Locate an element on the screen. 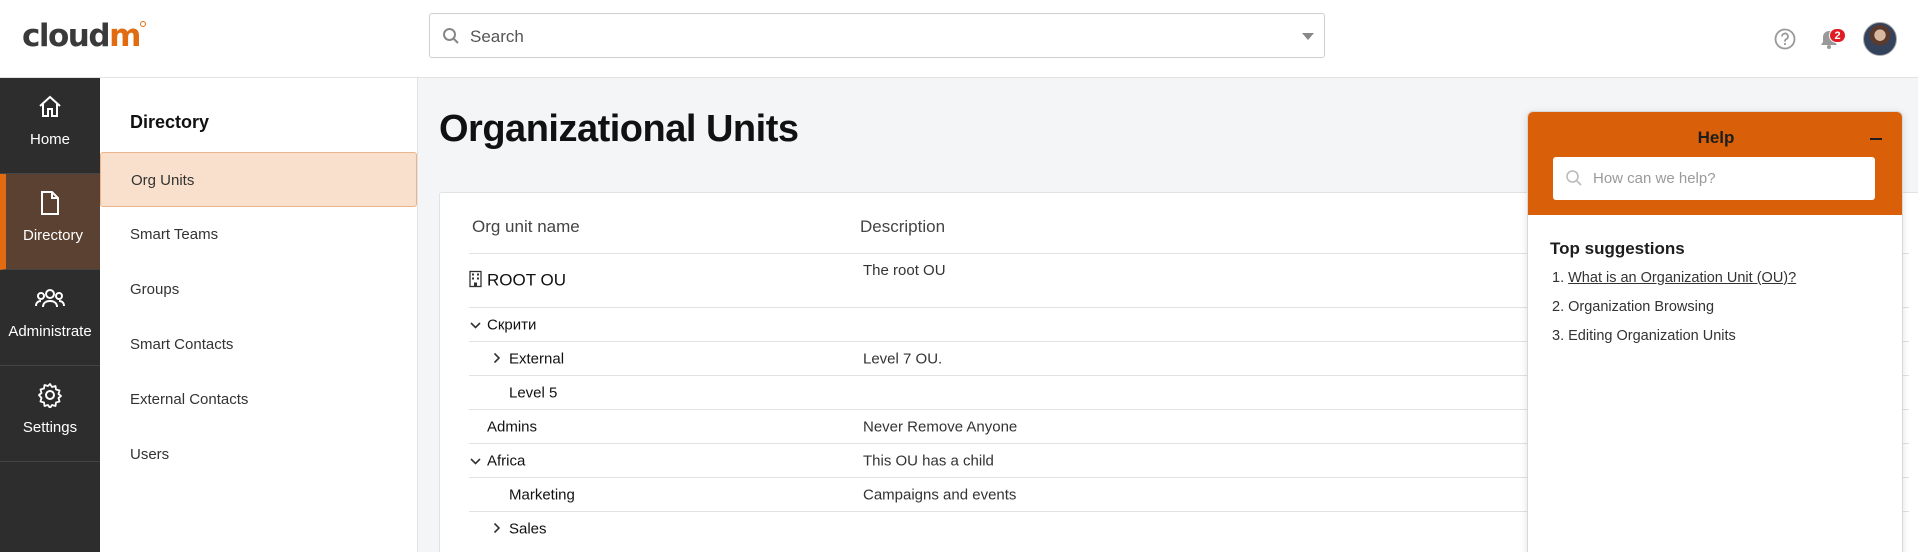 The width and height of the screenshot is (1918, 552). org-unit-name: Marketing is located at coordinates (533, 494).